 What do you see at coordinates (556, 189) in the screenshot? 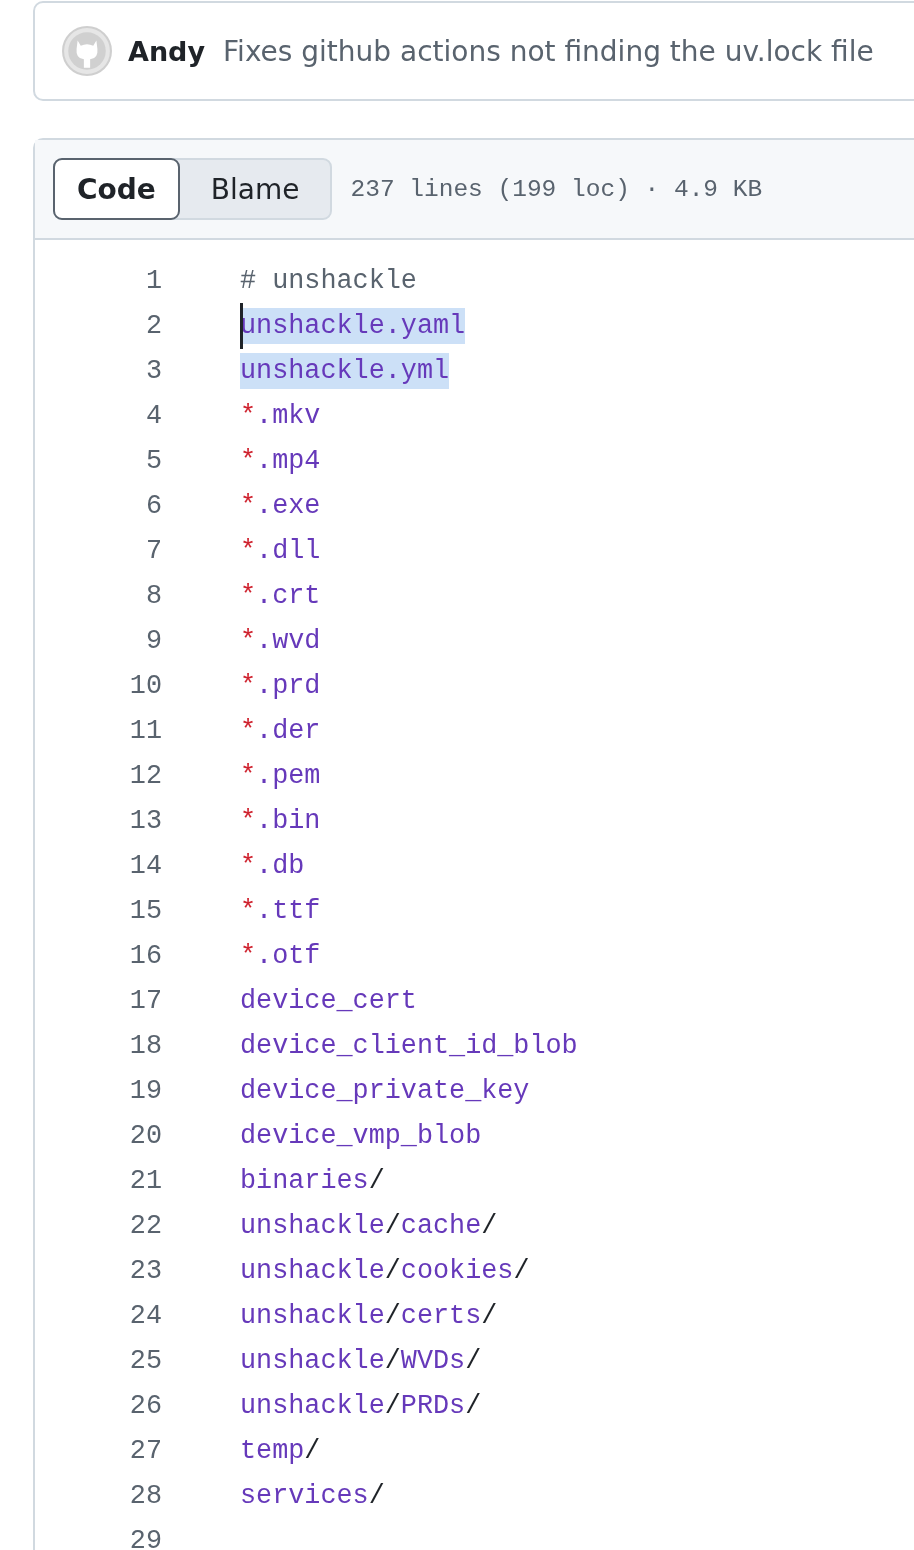
I see `file-info: 237 lines (199 loc) · 4.9 KB` at bounding box center [556, 189].